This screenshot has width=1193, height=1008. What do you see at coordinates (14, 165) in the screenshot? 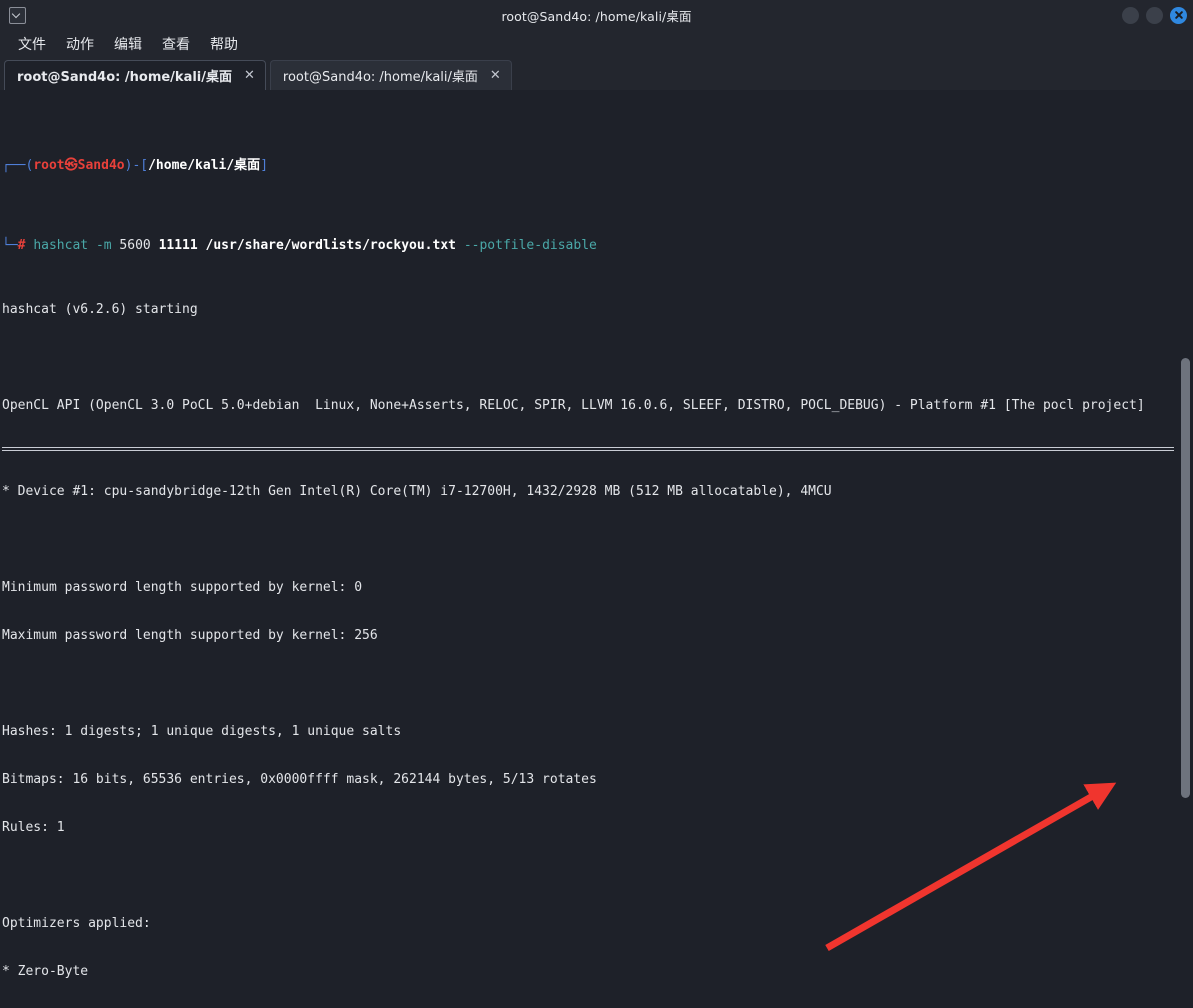
I see `prompt-corner-top: ┌──` at bounding box center [14, 165].